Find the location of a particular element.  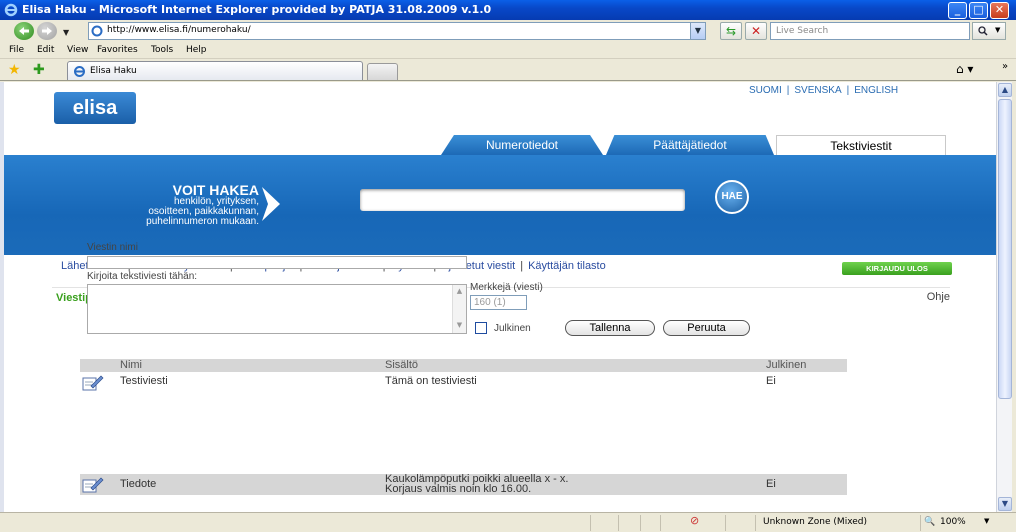

page-icon is located at coordinates (97, 31).